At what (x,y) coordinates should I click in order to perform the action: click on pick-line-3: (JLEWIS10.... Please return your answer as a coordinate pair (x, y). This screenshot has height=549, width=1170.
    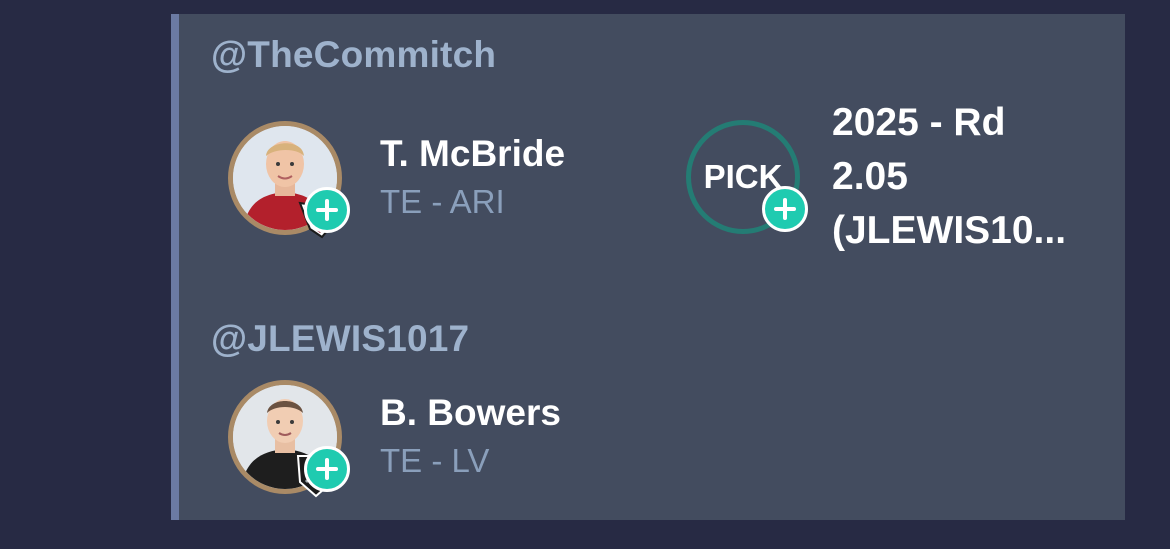
    Looking at the image, I should click on (949, 230).